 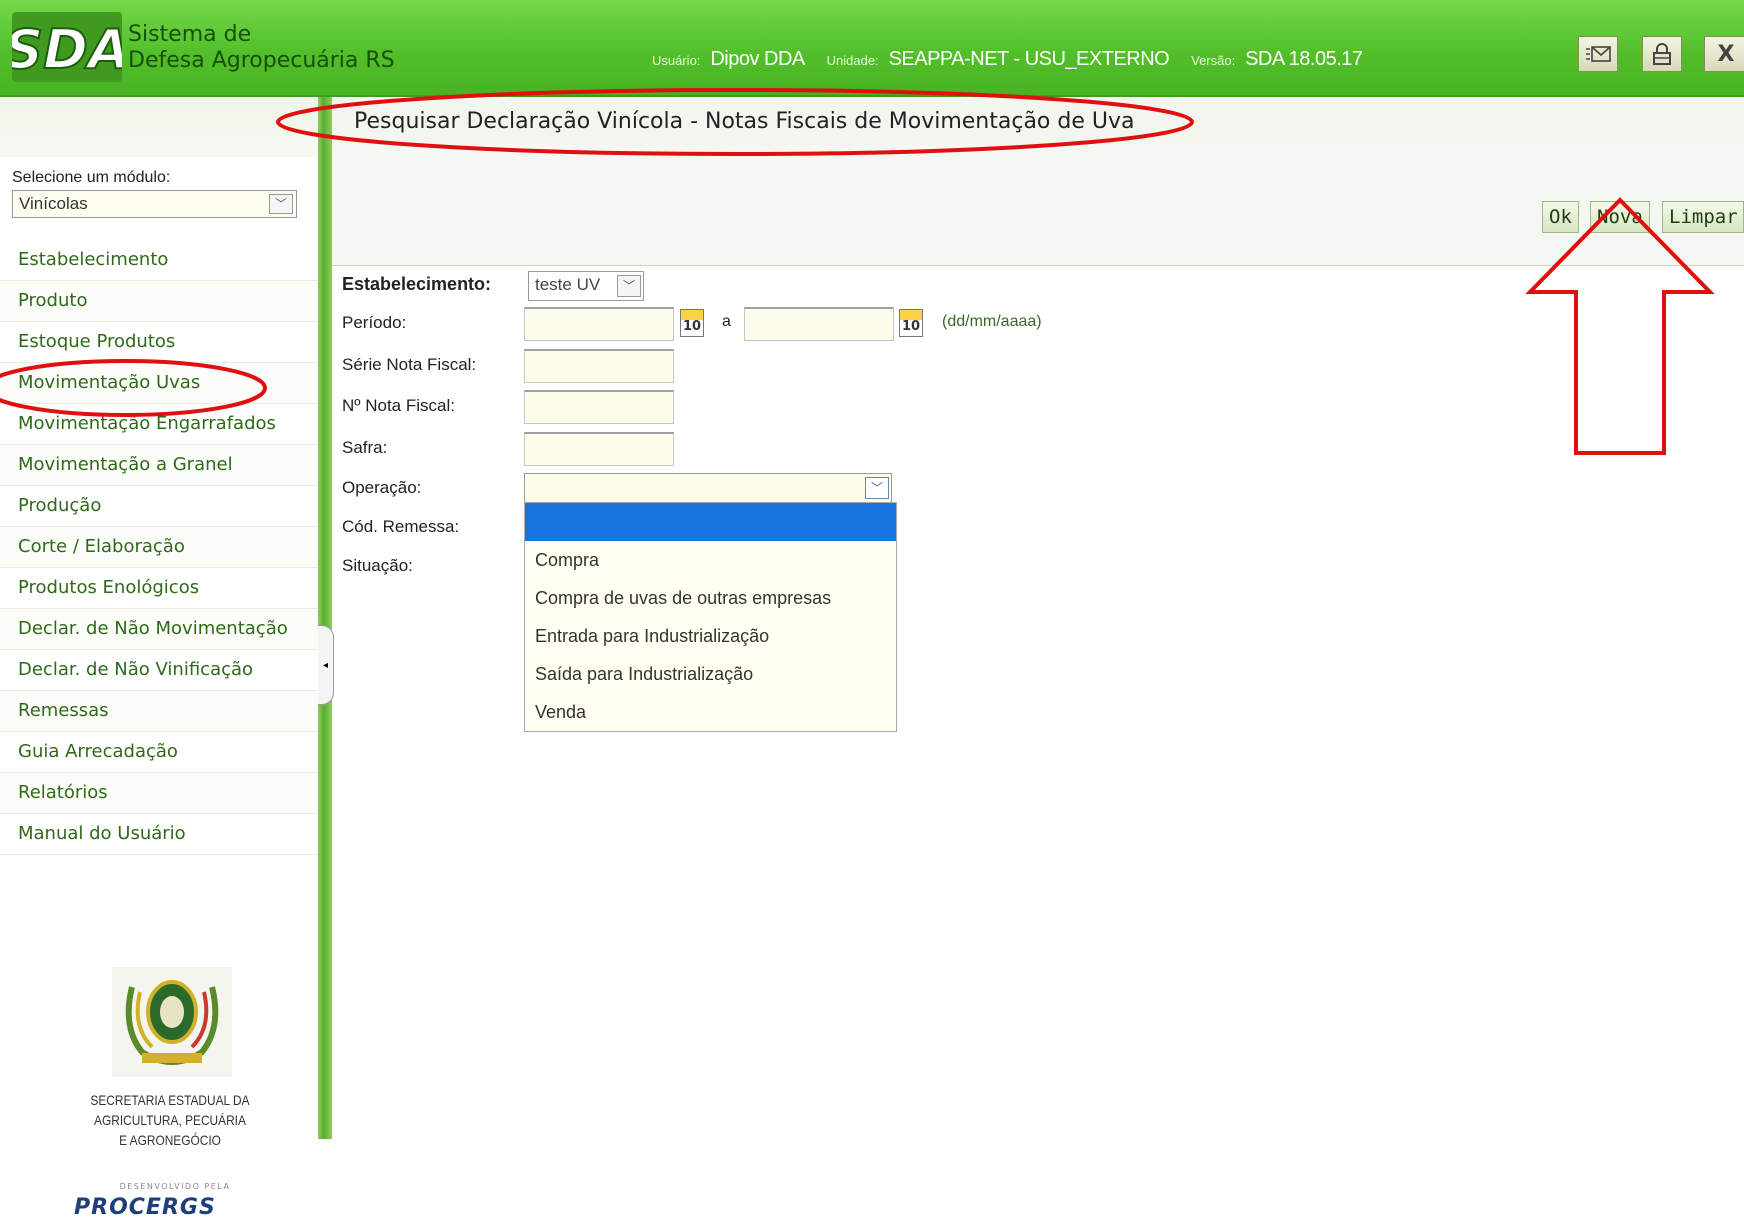 I want to click on nota-input, so click(x=599, y=407).